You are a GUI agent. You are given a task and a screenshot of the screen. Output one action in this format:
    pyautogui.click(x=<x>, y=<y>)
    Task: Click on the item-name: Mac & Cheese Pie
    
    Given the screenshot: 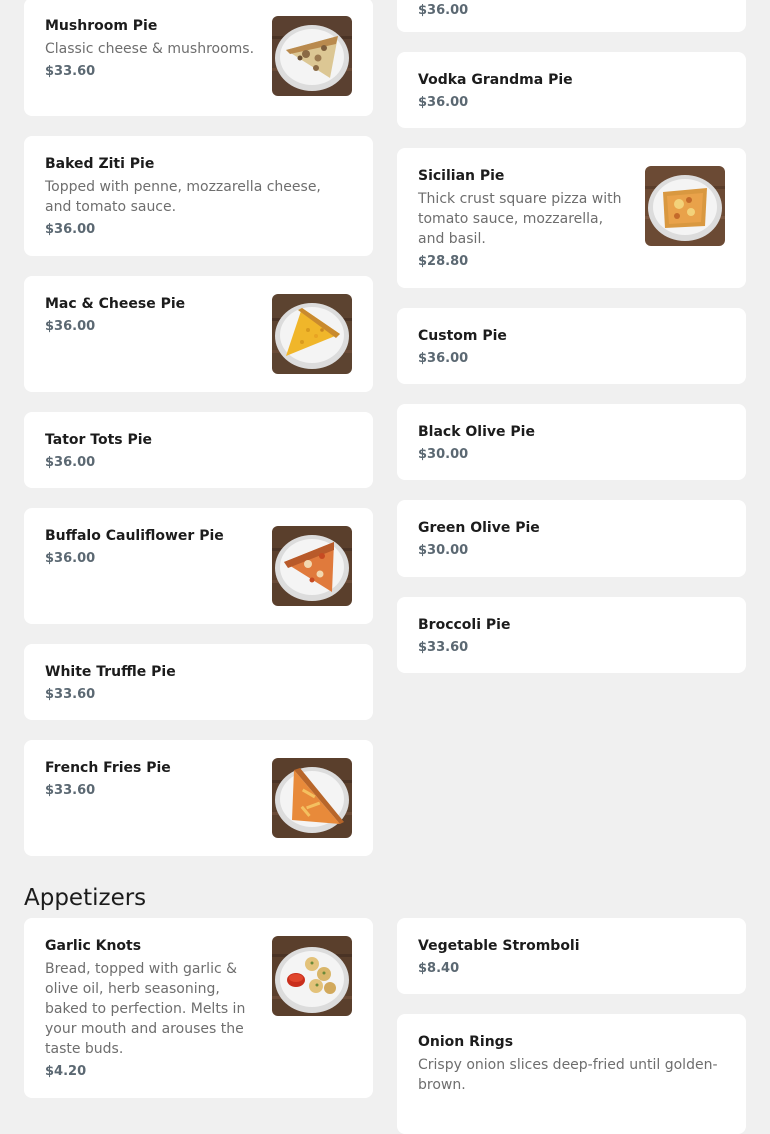 What is the action you would take?
    pyautogui.click(x=115, y=304)
    